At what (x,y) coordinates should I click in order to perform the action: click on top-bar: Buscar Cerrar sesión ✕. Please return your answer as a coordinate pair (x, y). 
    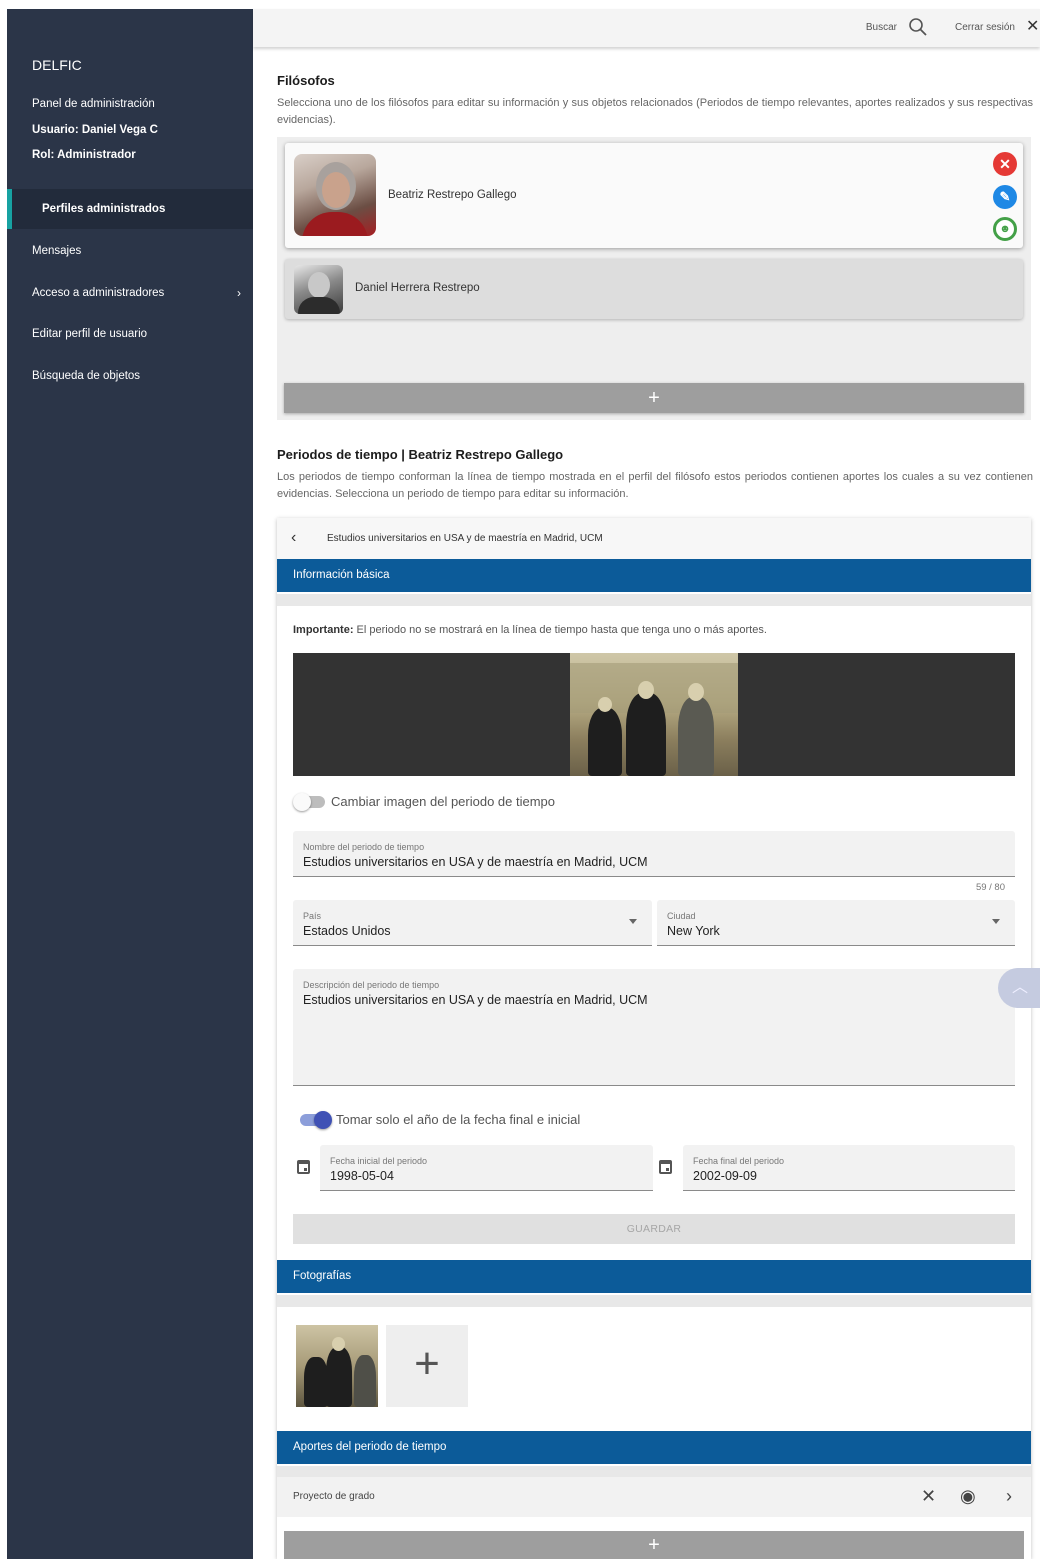
    Looking at the image, I should click on (646, 28).